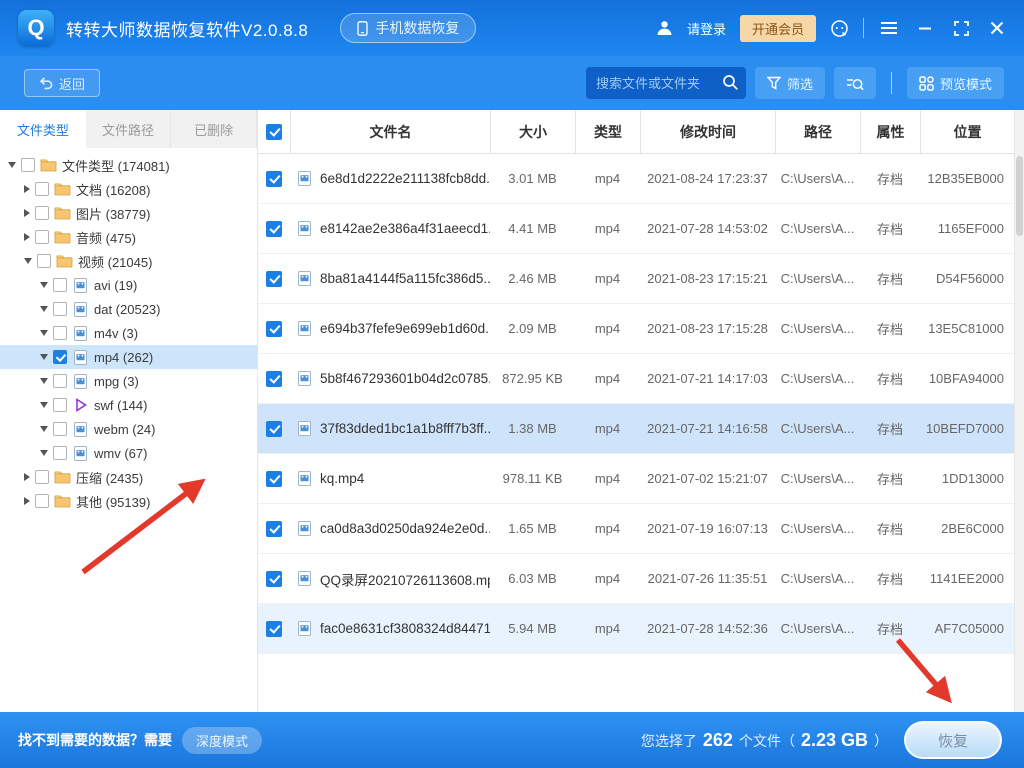 The image size is (1024, 768). What do you see at coordinates (274, 131) in the screenshot?
I see `select-all-checkbox` at bounding box center [274, 131].